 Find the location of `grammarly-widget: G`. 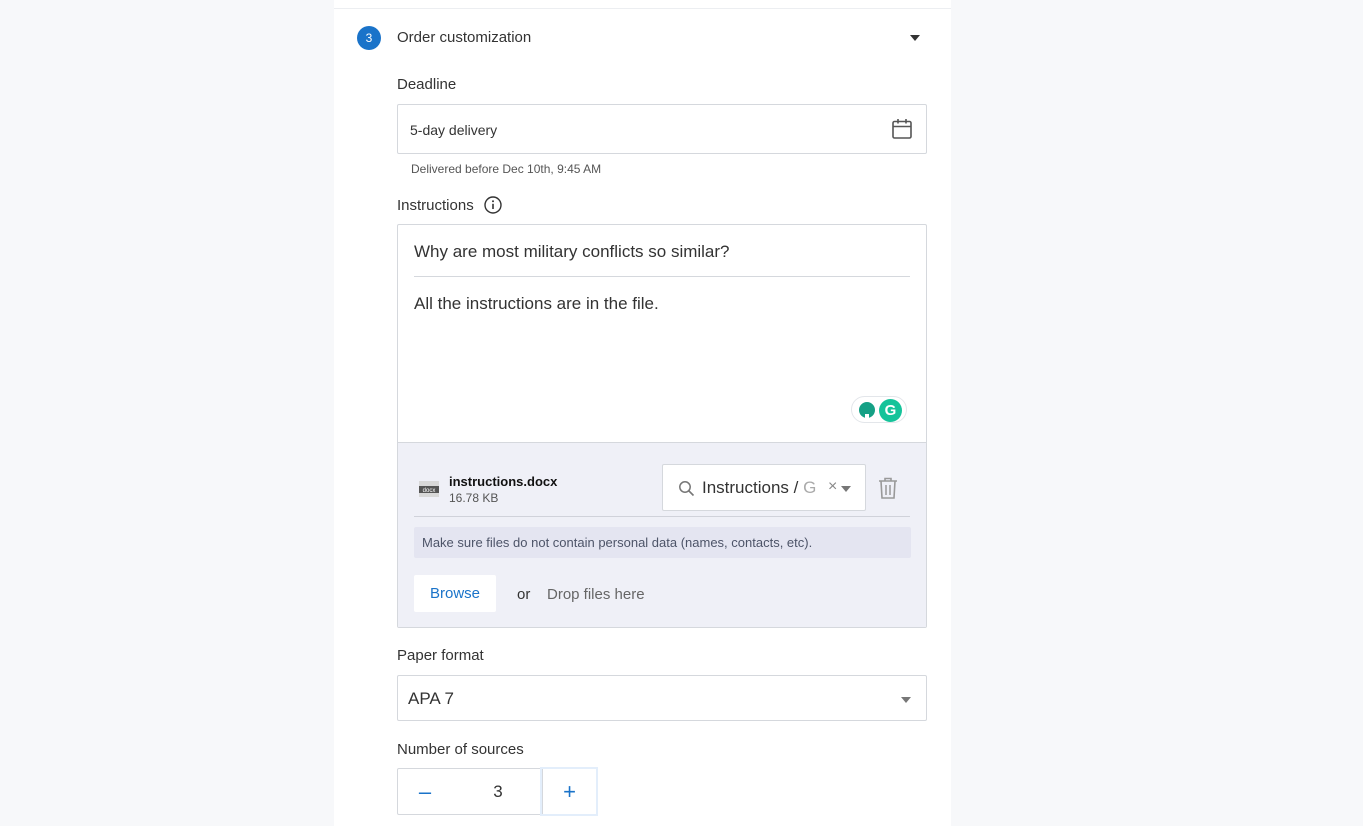

grammarly-widget: G is located at coordinates (879, 409).